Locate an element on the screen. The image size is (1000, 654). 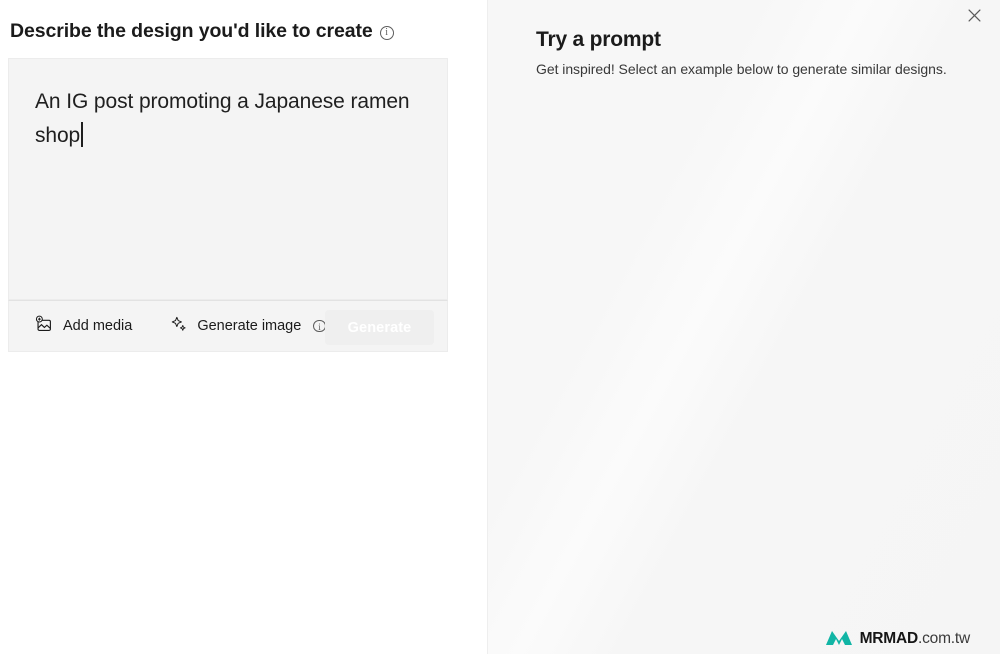
watermark-text: MRMAD.com.tw is located at coordinates (915, 638).